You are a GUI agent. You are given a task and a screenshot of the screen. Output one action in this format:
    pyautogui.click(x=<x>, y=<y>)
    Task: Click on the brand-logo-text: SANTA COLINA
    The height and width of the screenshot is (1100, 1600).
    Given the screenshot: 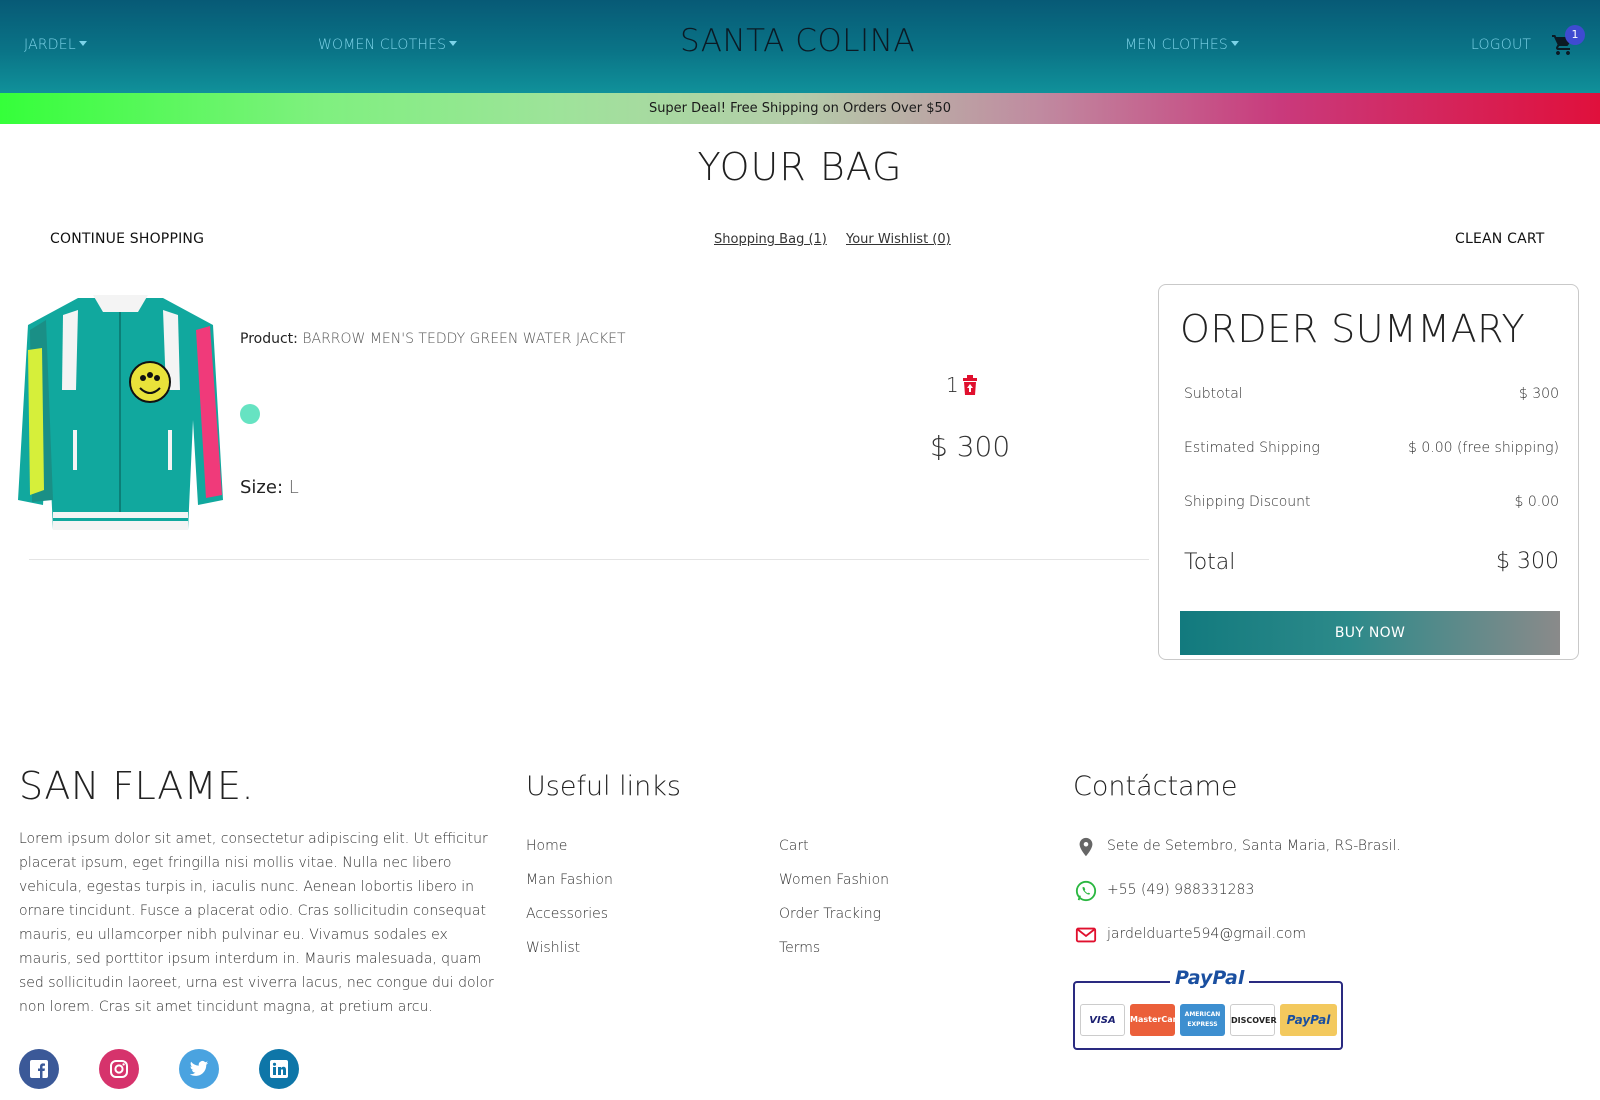 What is the action you would take?
    pyautogui.click(x=797, y=41)
    